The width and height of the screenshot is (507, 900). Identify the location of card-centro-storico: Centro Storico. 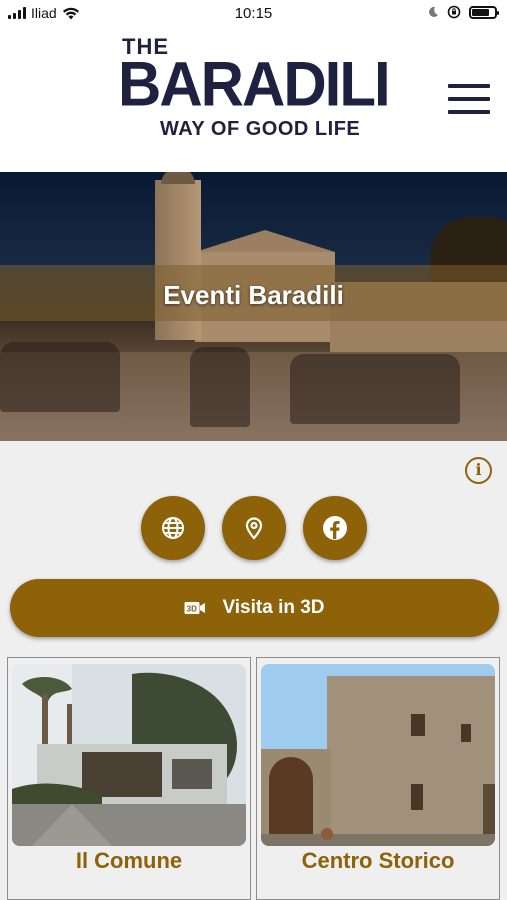
(378, 778).